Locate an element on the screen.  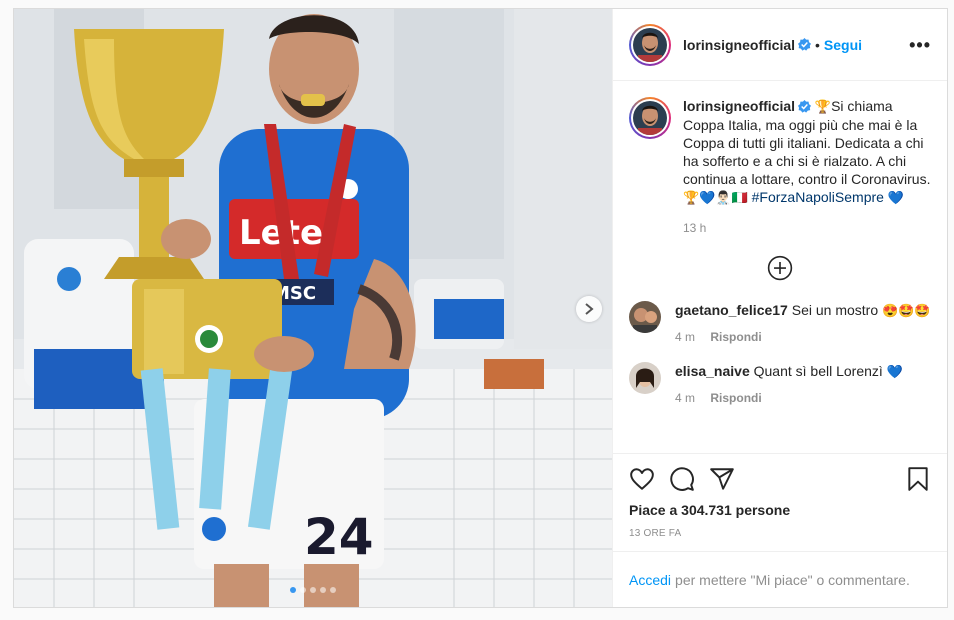
more-options-icon: ••• is located at coordinates (920, 45).